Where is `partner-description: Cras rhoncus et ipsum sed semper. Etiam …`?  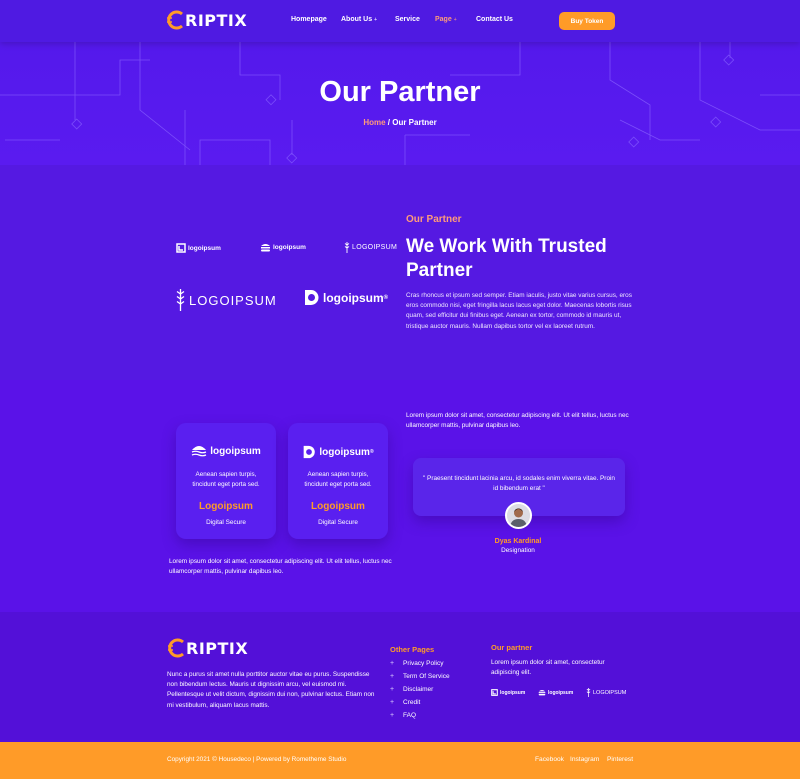 partner-description: Cras rhoncus et ipsum sed semper. Etiam … is located at coordinates (519, 311).